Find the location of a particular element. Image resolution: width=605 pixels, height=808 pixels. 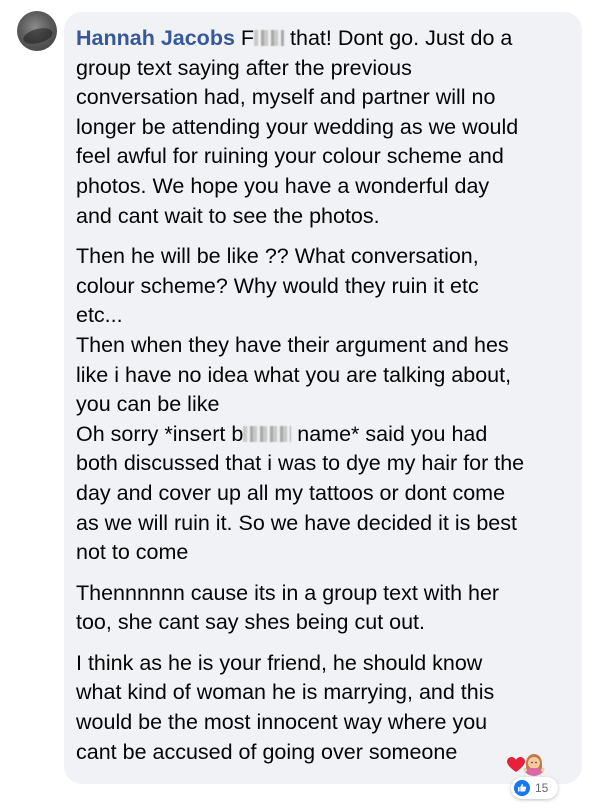

paragraph-line: cant be accused of going over someone is located at coordinates (267, 751).